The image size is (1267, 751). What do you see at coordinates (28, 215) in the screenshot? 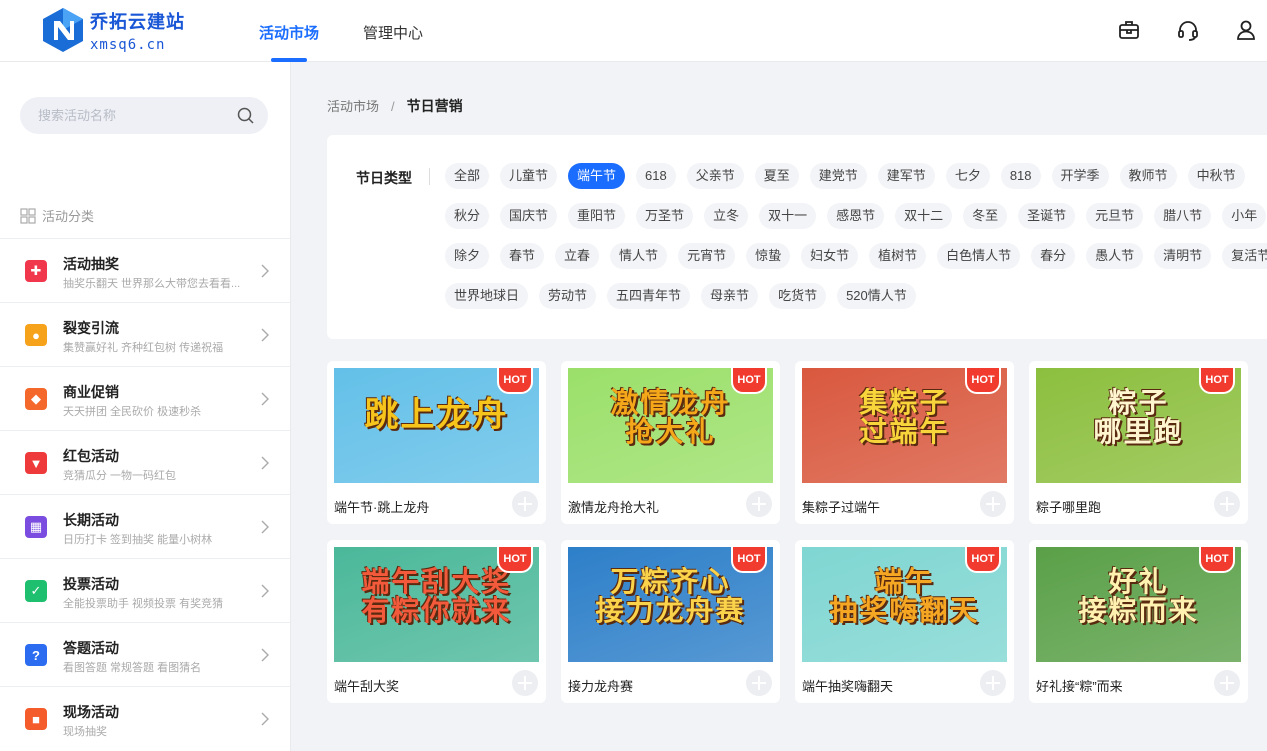
I see `grid-icon` at bounding box center [28, 215].